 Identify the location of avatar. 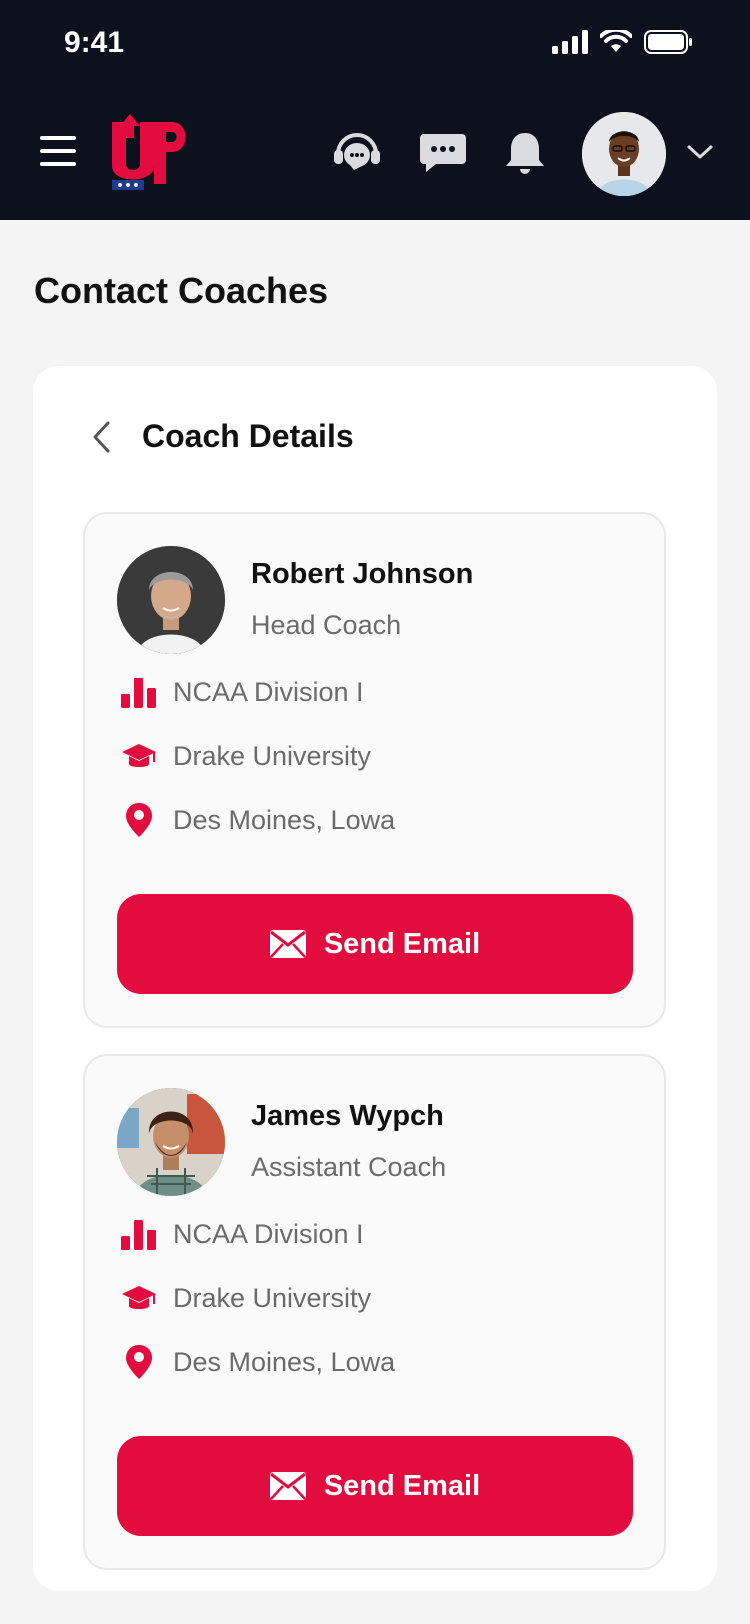
(624, 154).